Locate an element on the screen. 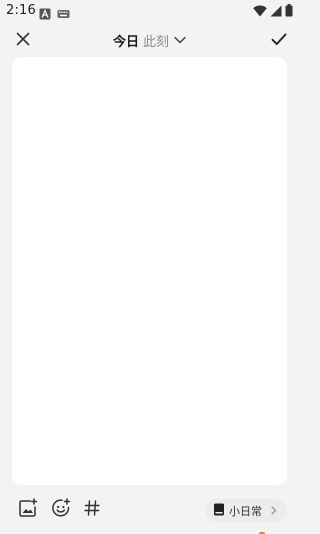 This screenshot has width=320, height=534. font-a-notification-icon is located at coordinates (45, 12).